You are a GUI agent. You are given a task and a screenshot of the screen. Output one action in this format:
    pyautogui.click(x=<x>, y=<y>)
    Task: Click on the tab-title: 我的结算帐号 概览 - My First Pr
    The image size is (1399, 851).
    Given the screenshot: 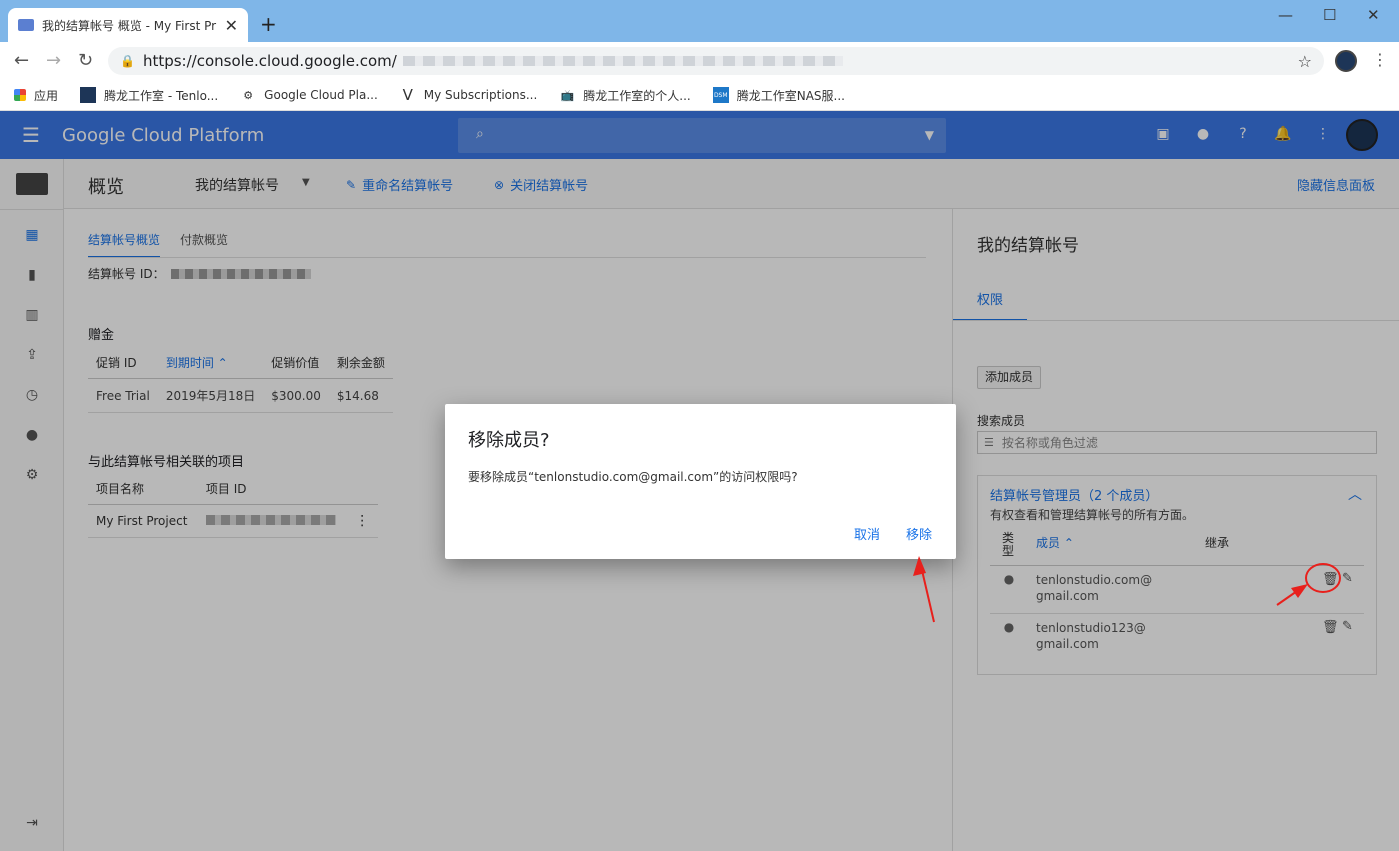 What is the action you would take?
    pyautogui.click(x=129, y=25)
    